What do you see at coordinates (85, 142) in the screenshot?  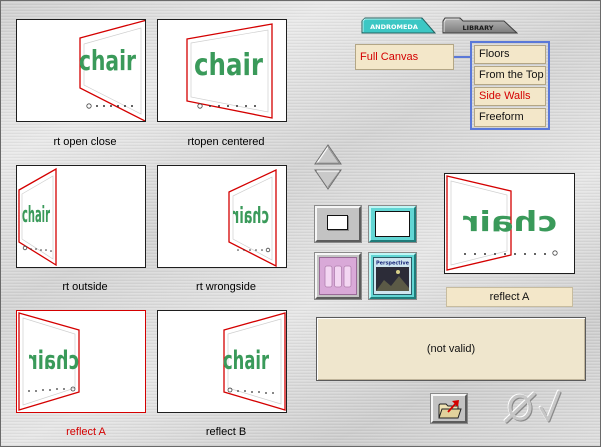 I see `preset-label: rt open close` at bounding box center [85, 142].